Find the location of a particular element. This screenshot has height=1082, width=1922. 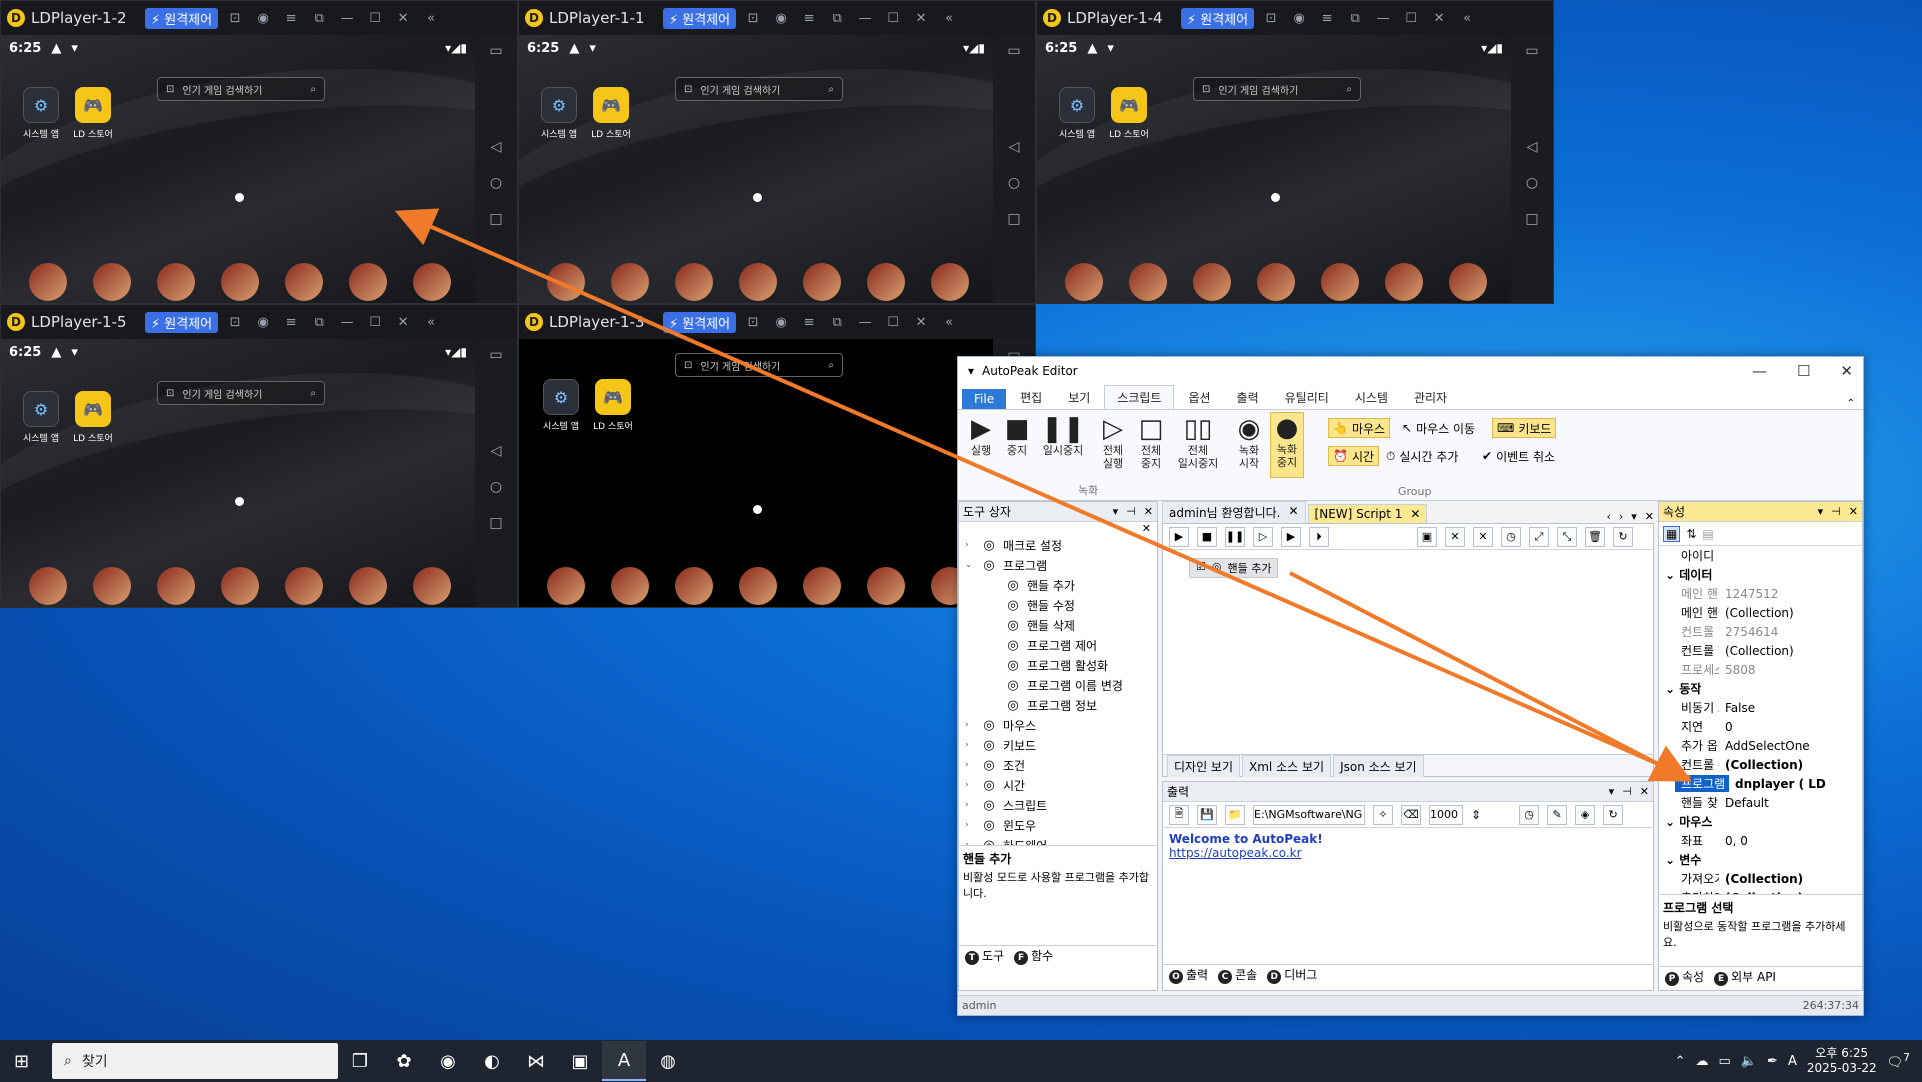

kakaotalk-icon: ▣ is located at coordinates (580, 1061).